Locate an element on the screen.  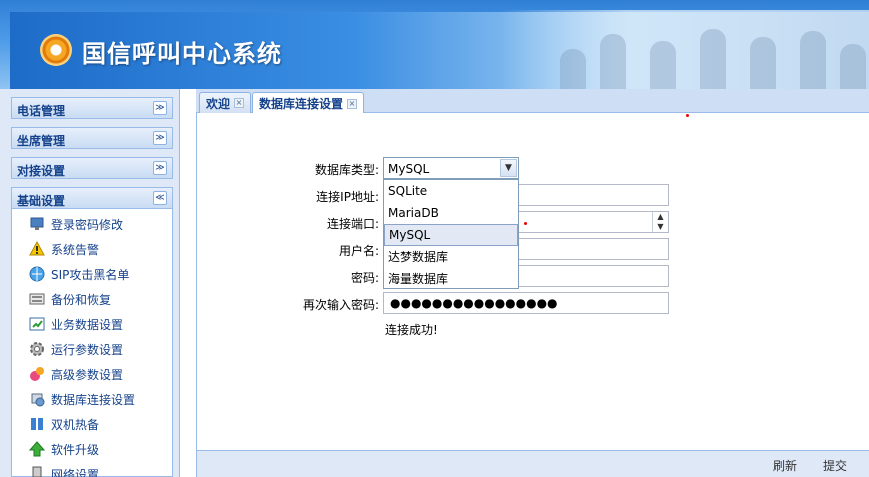
dropdown-option: 海量数据库 is located at coordinates (451, 279).